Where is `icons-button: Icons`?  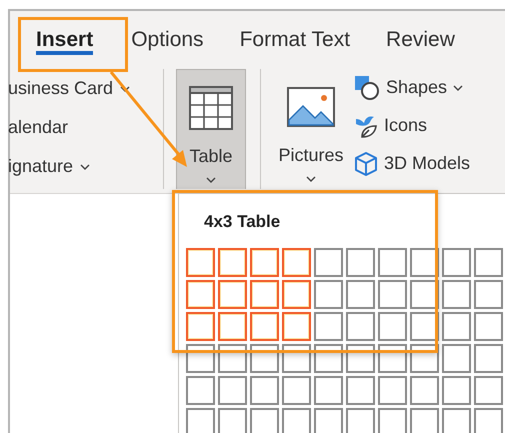
icons-button: Icons is located at coordinates (412, 125).